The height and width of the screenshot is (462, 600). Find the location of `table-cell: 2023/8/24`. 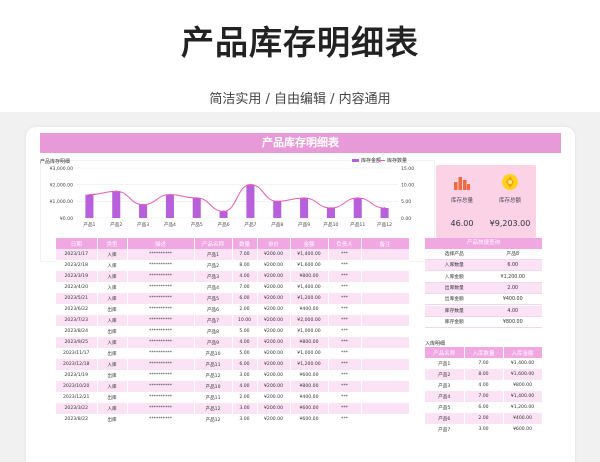

table-cell: 2023/8/24 is located at coordinates (77, 331).